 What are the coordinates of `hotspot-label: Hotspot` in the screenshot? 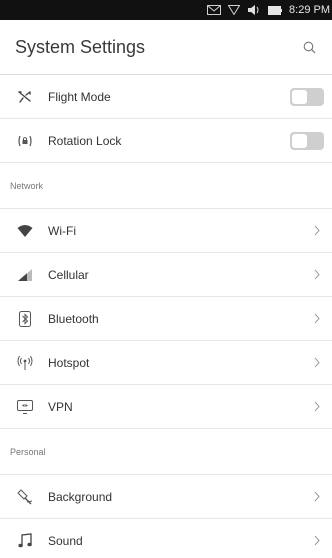 It's located at (69, 362).